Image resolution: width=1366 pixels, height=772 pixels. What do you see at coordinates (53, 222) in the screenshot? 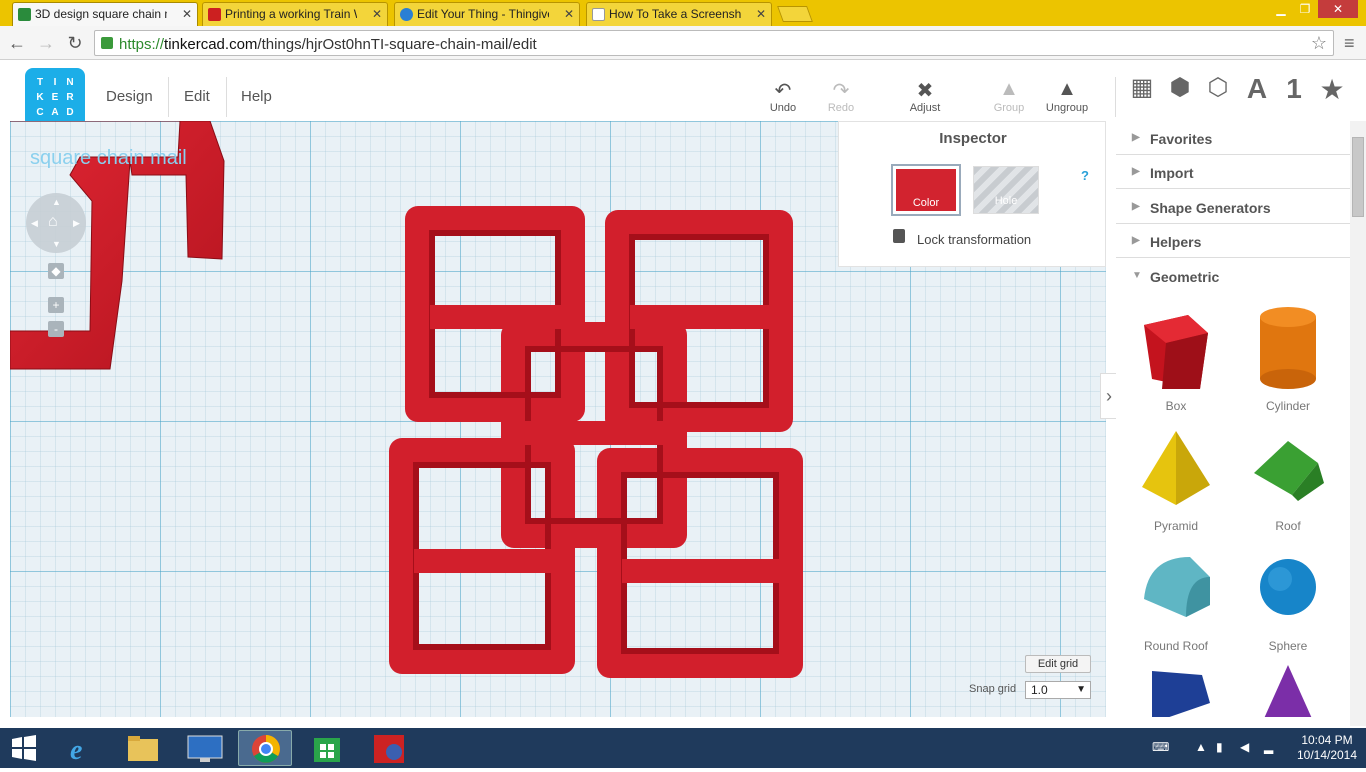
I see `home-view-icon: ⌂` at bounding box center [53, 222].